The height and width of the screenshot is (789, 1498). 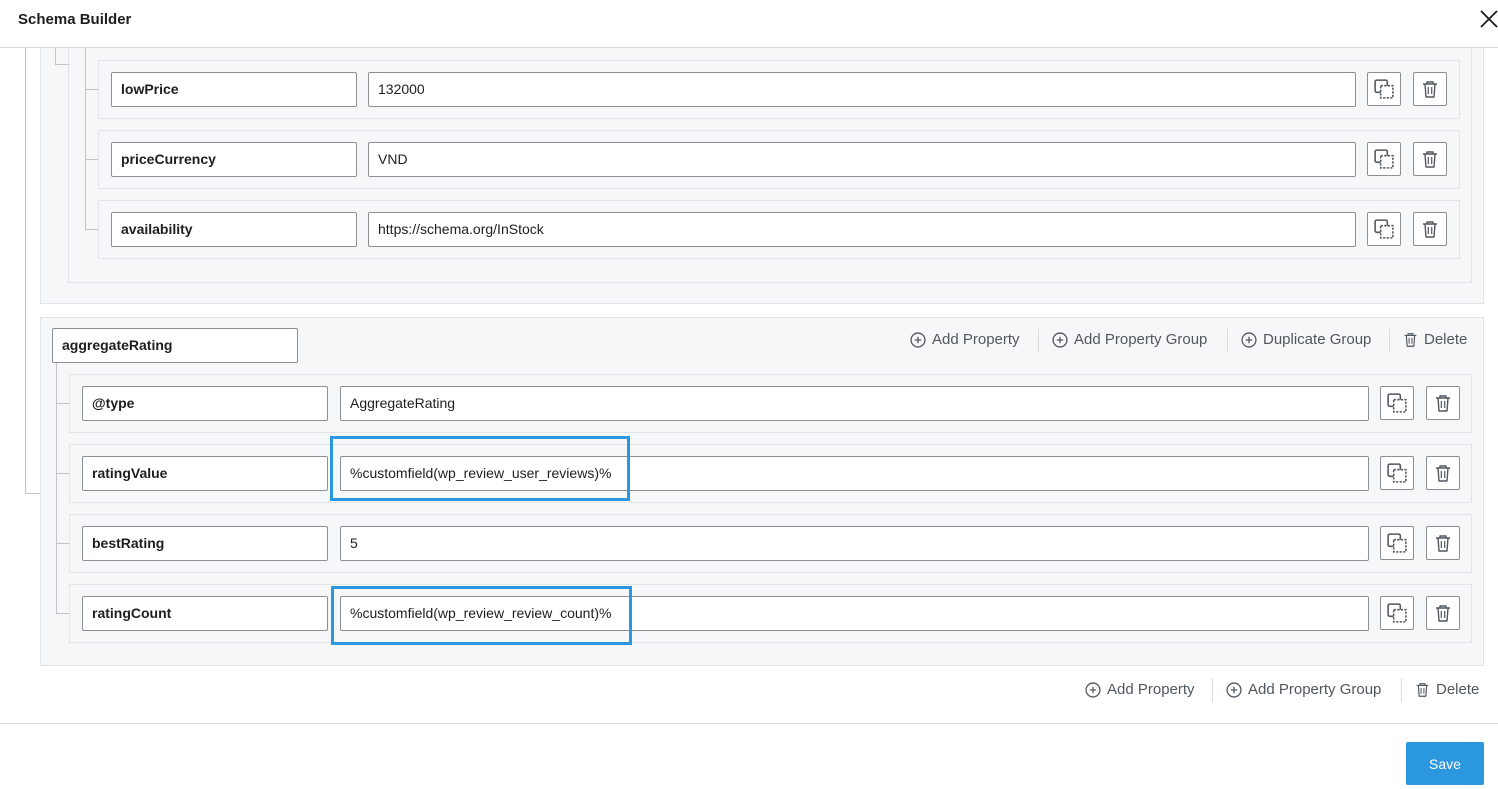 I want to click on modal-footer: Save, so click(x=749, y=756).